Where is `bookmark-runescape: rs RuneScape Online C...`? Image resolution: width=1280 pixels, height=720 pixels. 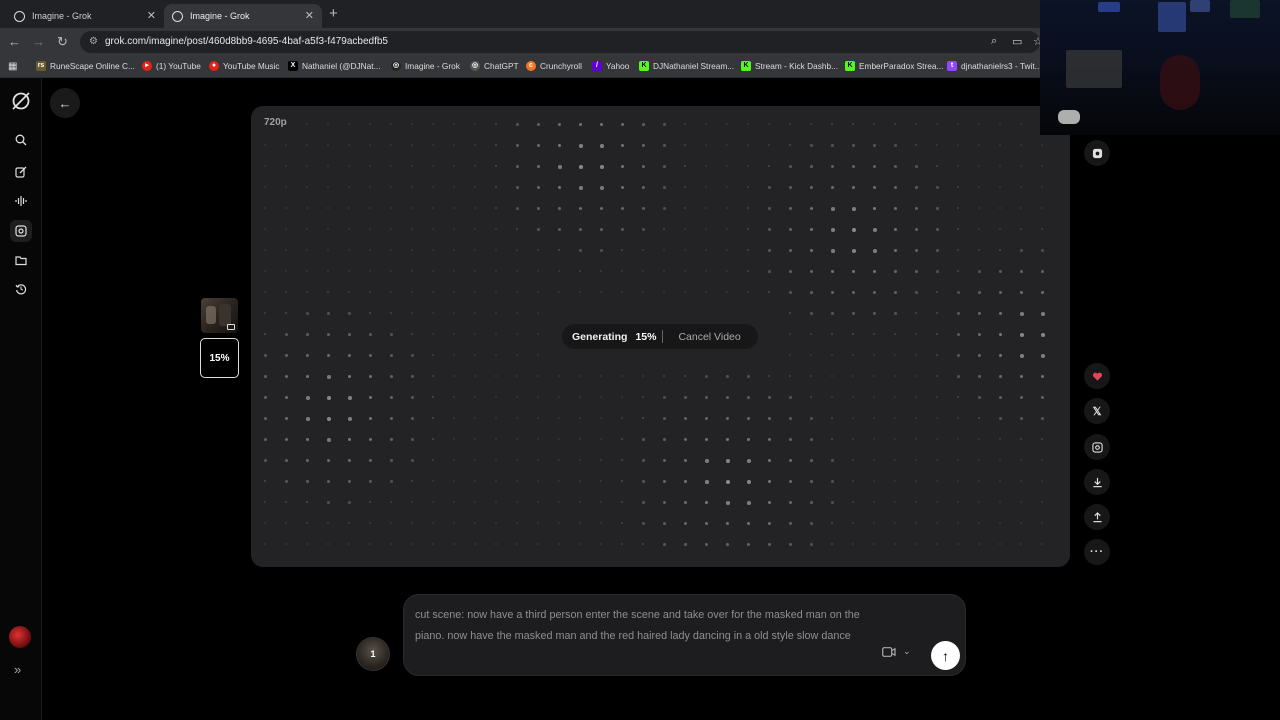
bookmark-runescape: rs RuneScape Online C... is located at coordinates (85, 66).